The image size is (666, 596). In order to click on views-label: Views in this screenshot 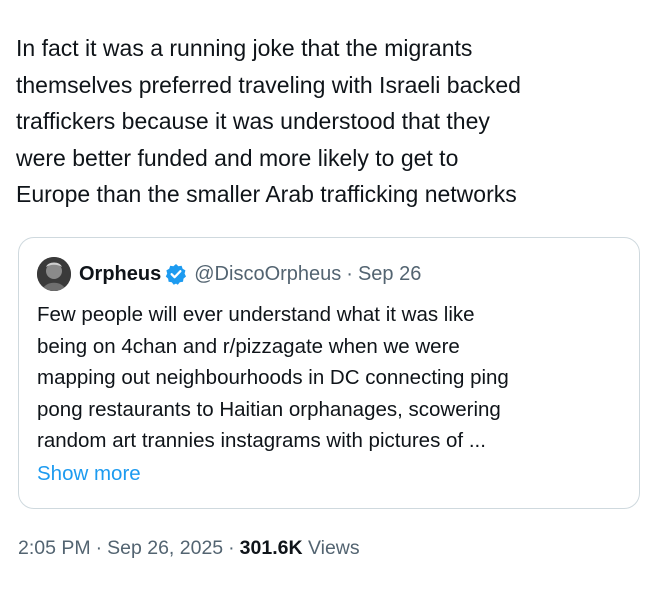, I will do `click(333, 548)`.